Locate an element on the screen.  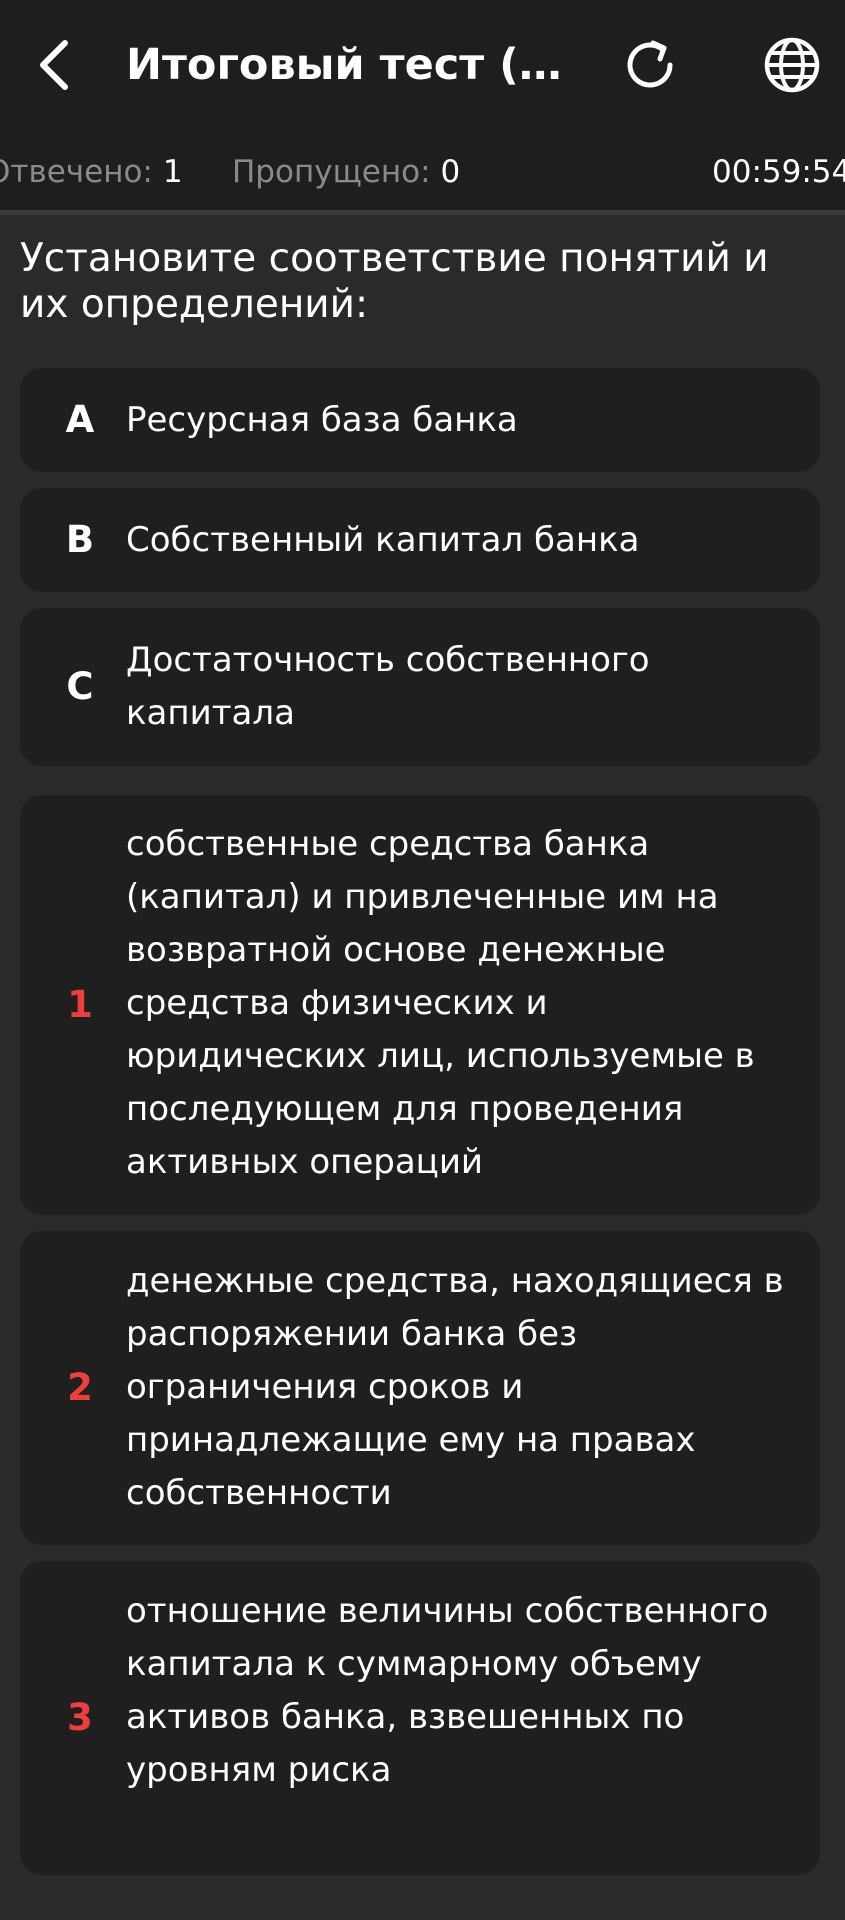
stats-bar: Отвечено: 1 Пропущено: 0 00:59:54 is located at coordinates (422, 172).